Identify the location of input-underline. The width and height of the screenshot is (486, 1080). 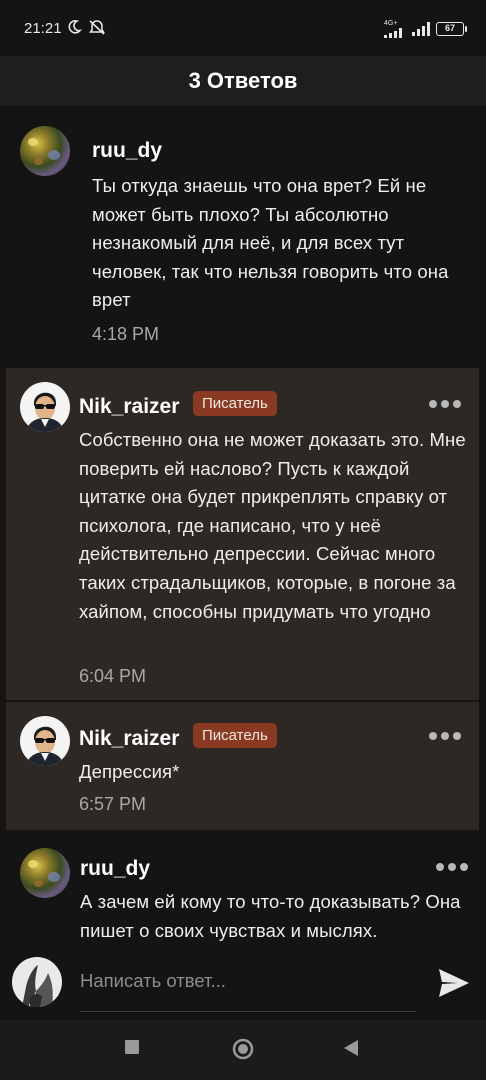
(248, 1011).